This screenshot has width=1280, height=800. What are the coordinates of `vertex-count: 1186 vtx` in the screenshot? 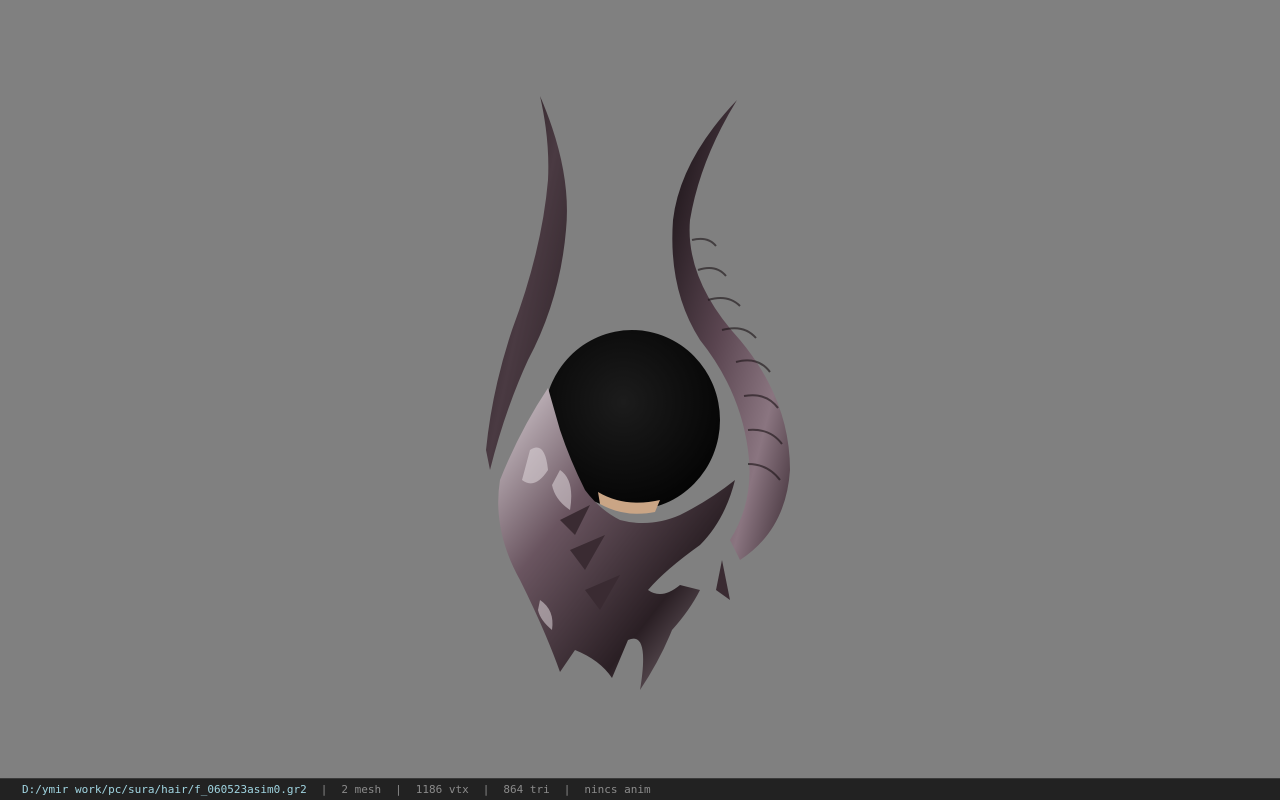 It's located at (442, 789).